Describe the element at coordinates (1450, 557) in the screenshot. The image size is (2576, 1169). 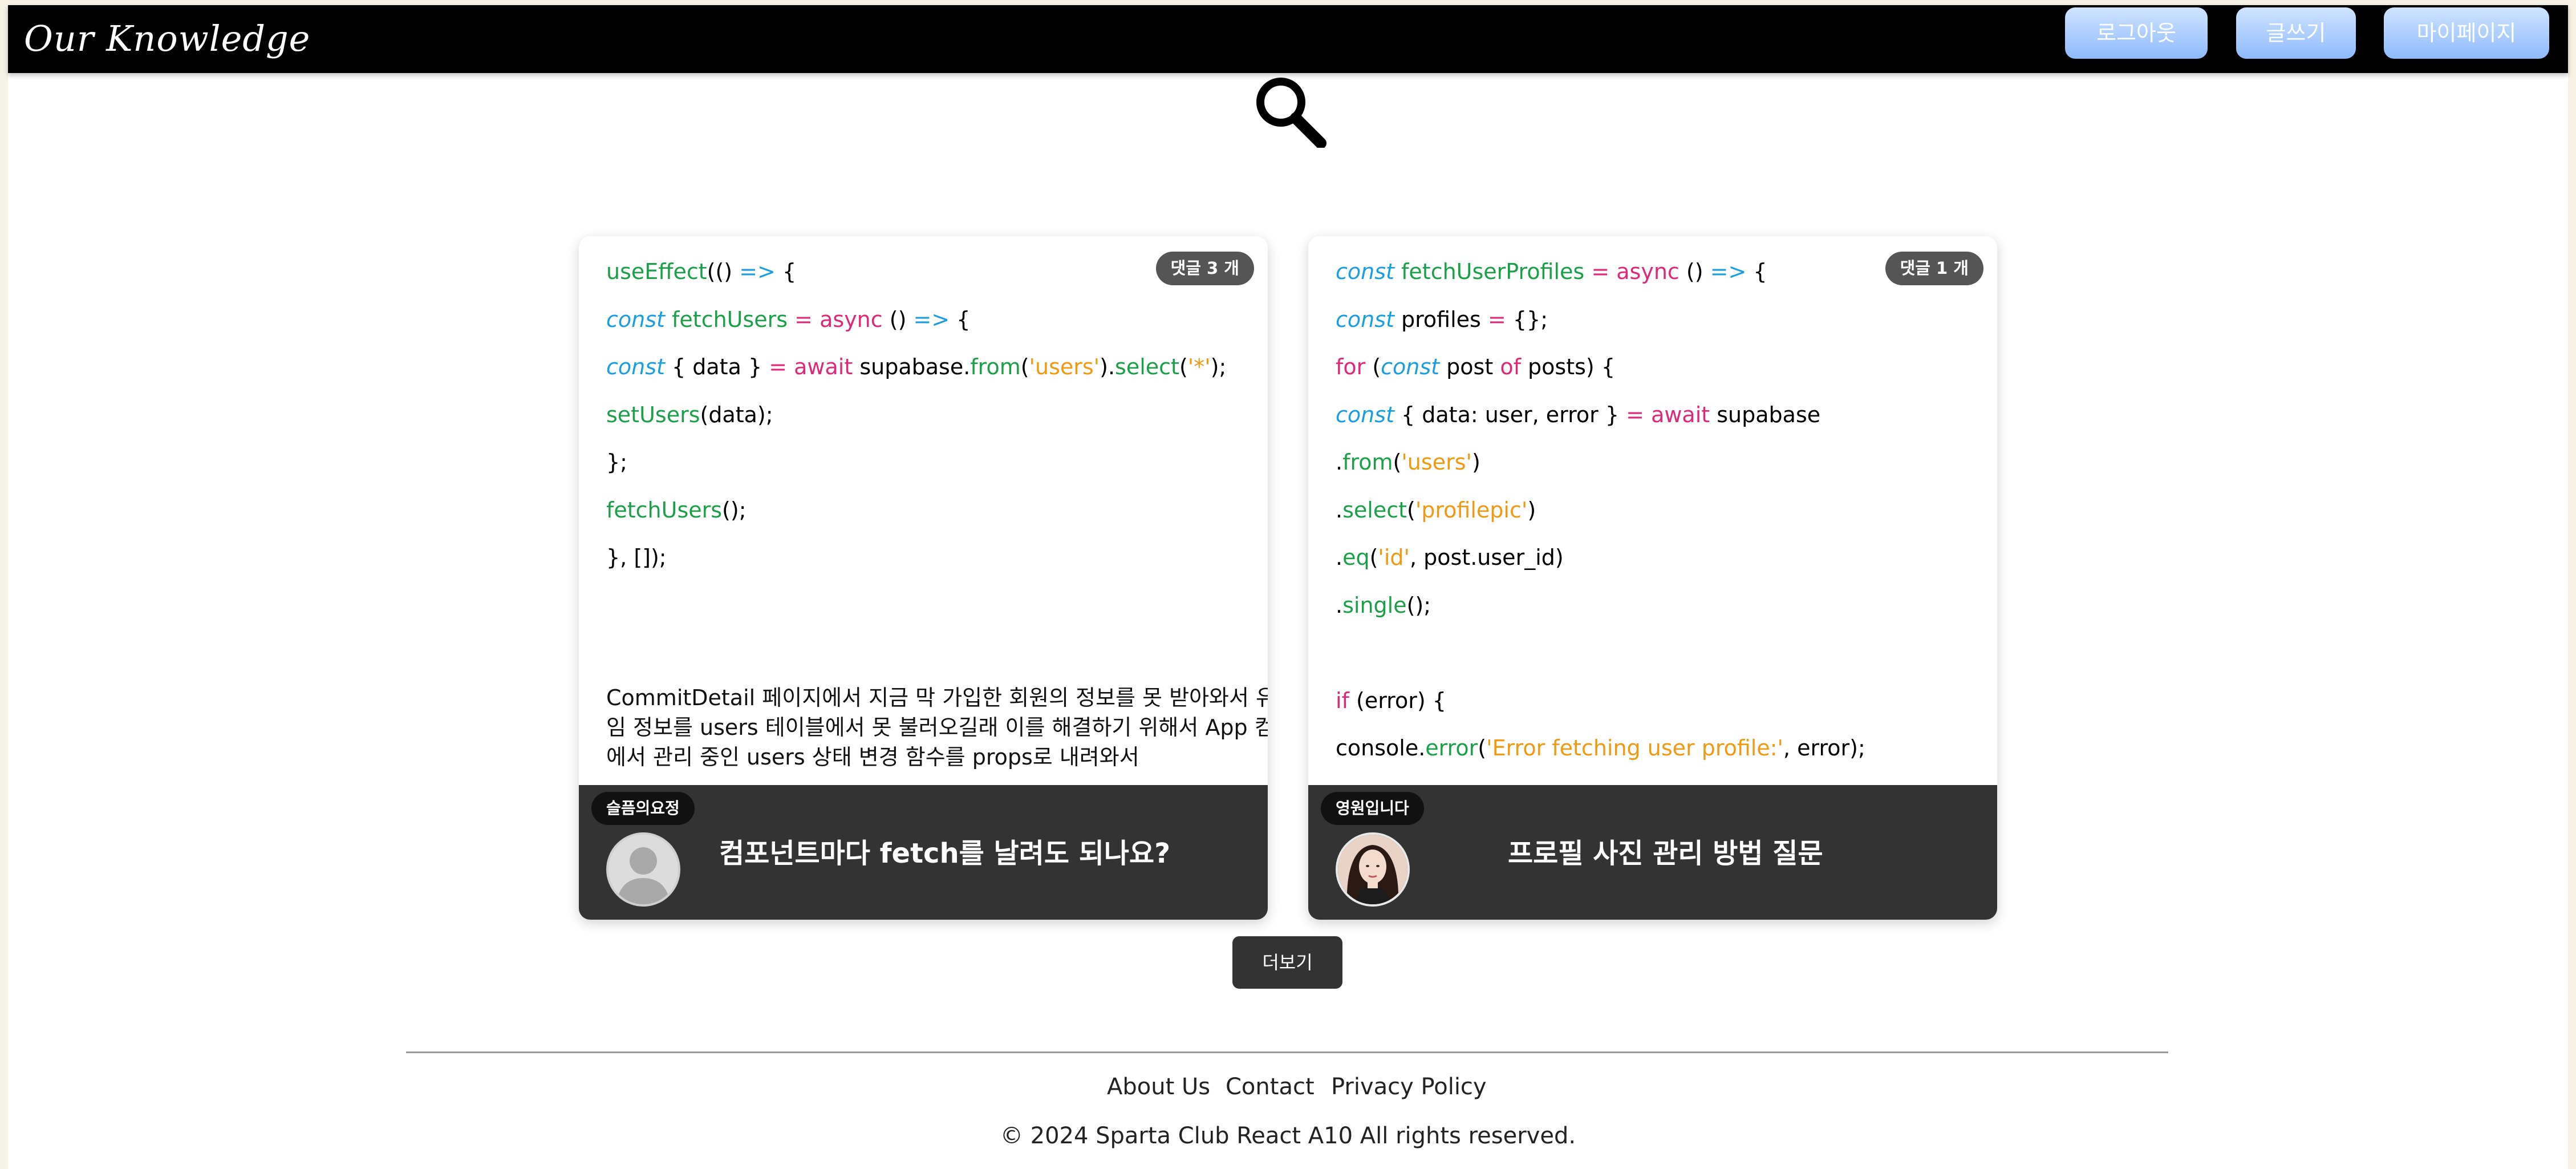
I see `code-line: .eq('id', post.user_id)` at that location.